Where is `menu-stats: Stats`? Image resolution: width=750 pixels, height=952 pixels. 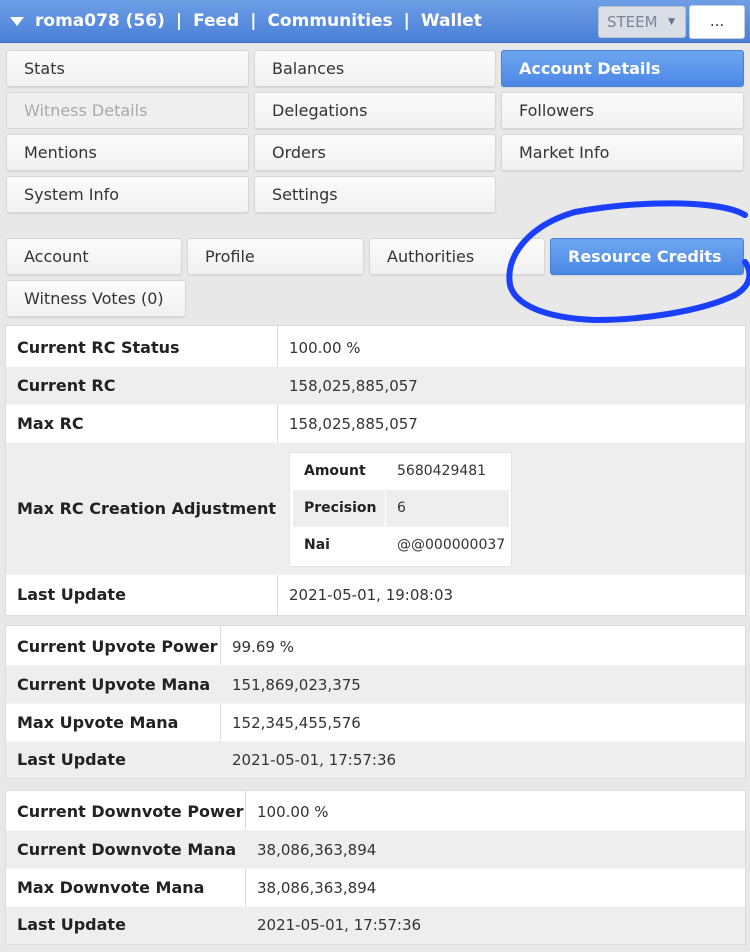
menu-stats: Stats is located at coordinates (127, 68).